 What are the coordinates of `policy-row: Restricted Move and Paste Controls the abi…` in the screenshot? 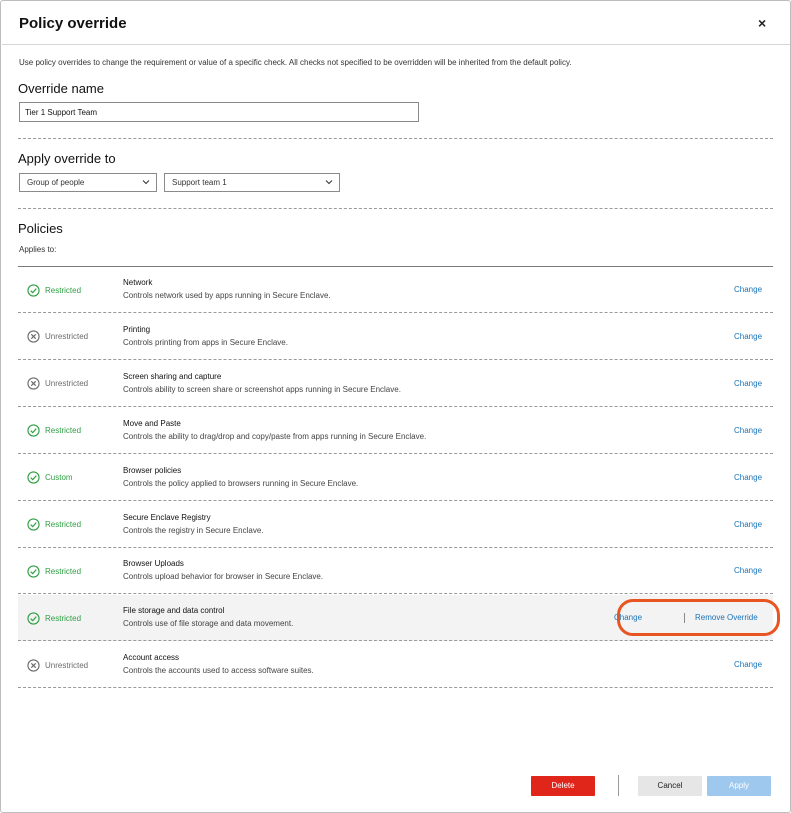 It's located at (395, 431).